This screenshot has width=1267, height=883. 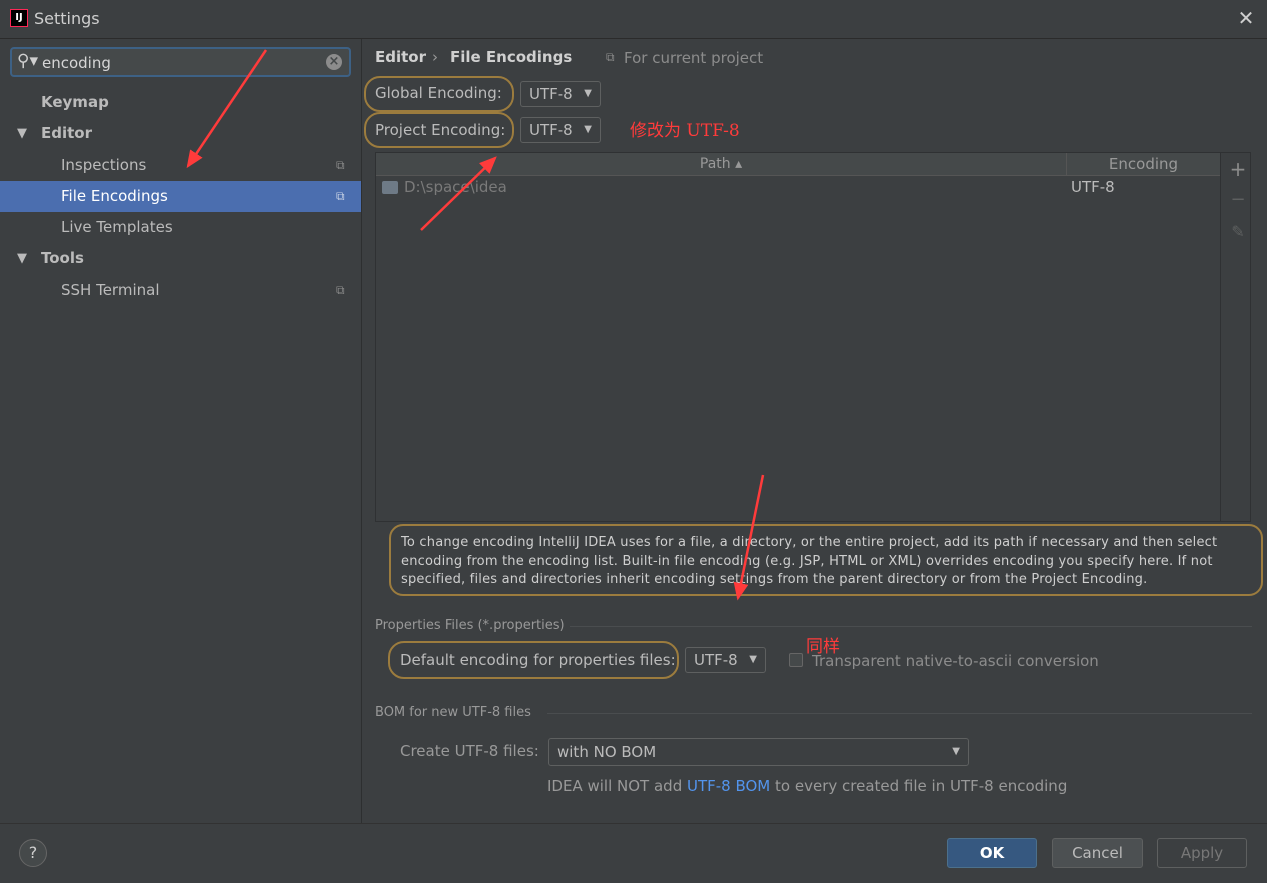 I want to click on arrow-to-properties-encoding, so click(x=749, y=537).